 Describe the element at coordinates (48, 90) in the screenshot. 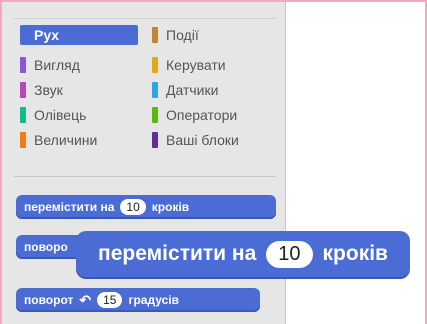

I see `category-label: Звук` at that location.